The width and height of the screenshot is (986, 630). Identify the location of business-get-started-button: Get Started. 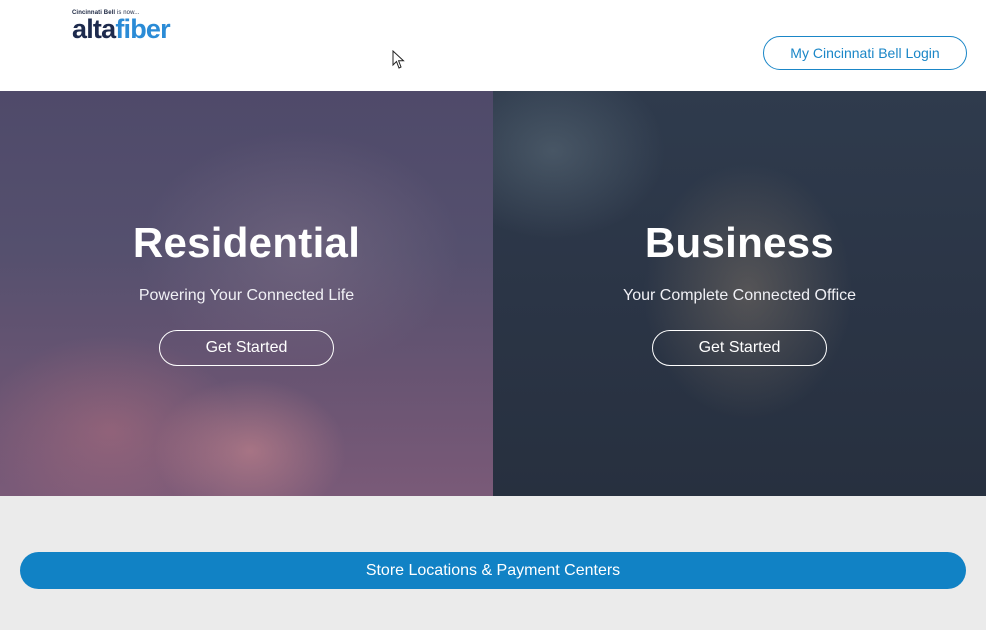
(739, 348).